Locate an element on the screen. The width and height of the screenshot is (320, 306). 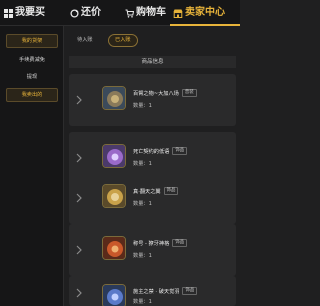
item-tag: 普装 is located at coordinates (189, 93).